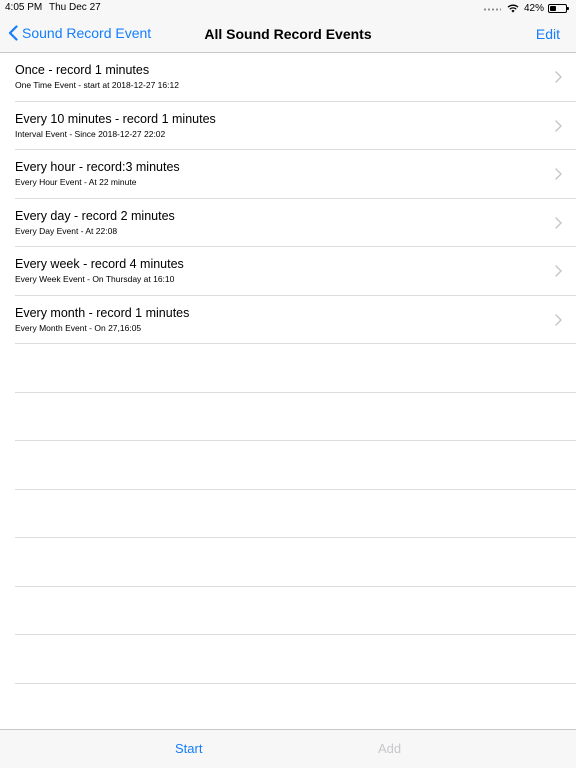  Describe the element at coordinates (188, 748) in the screenshot. I see `start-button: Start` at that location.